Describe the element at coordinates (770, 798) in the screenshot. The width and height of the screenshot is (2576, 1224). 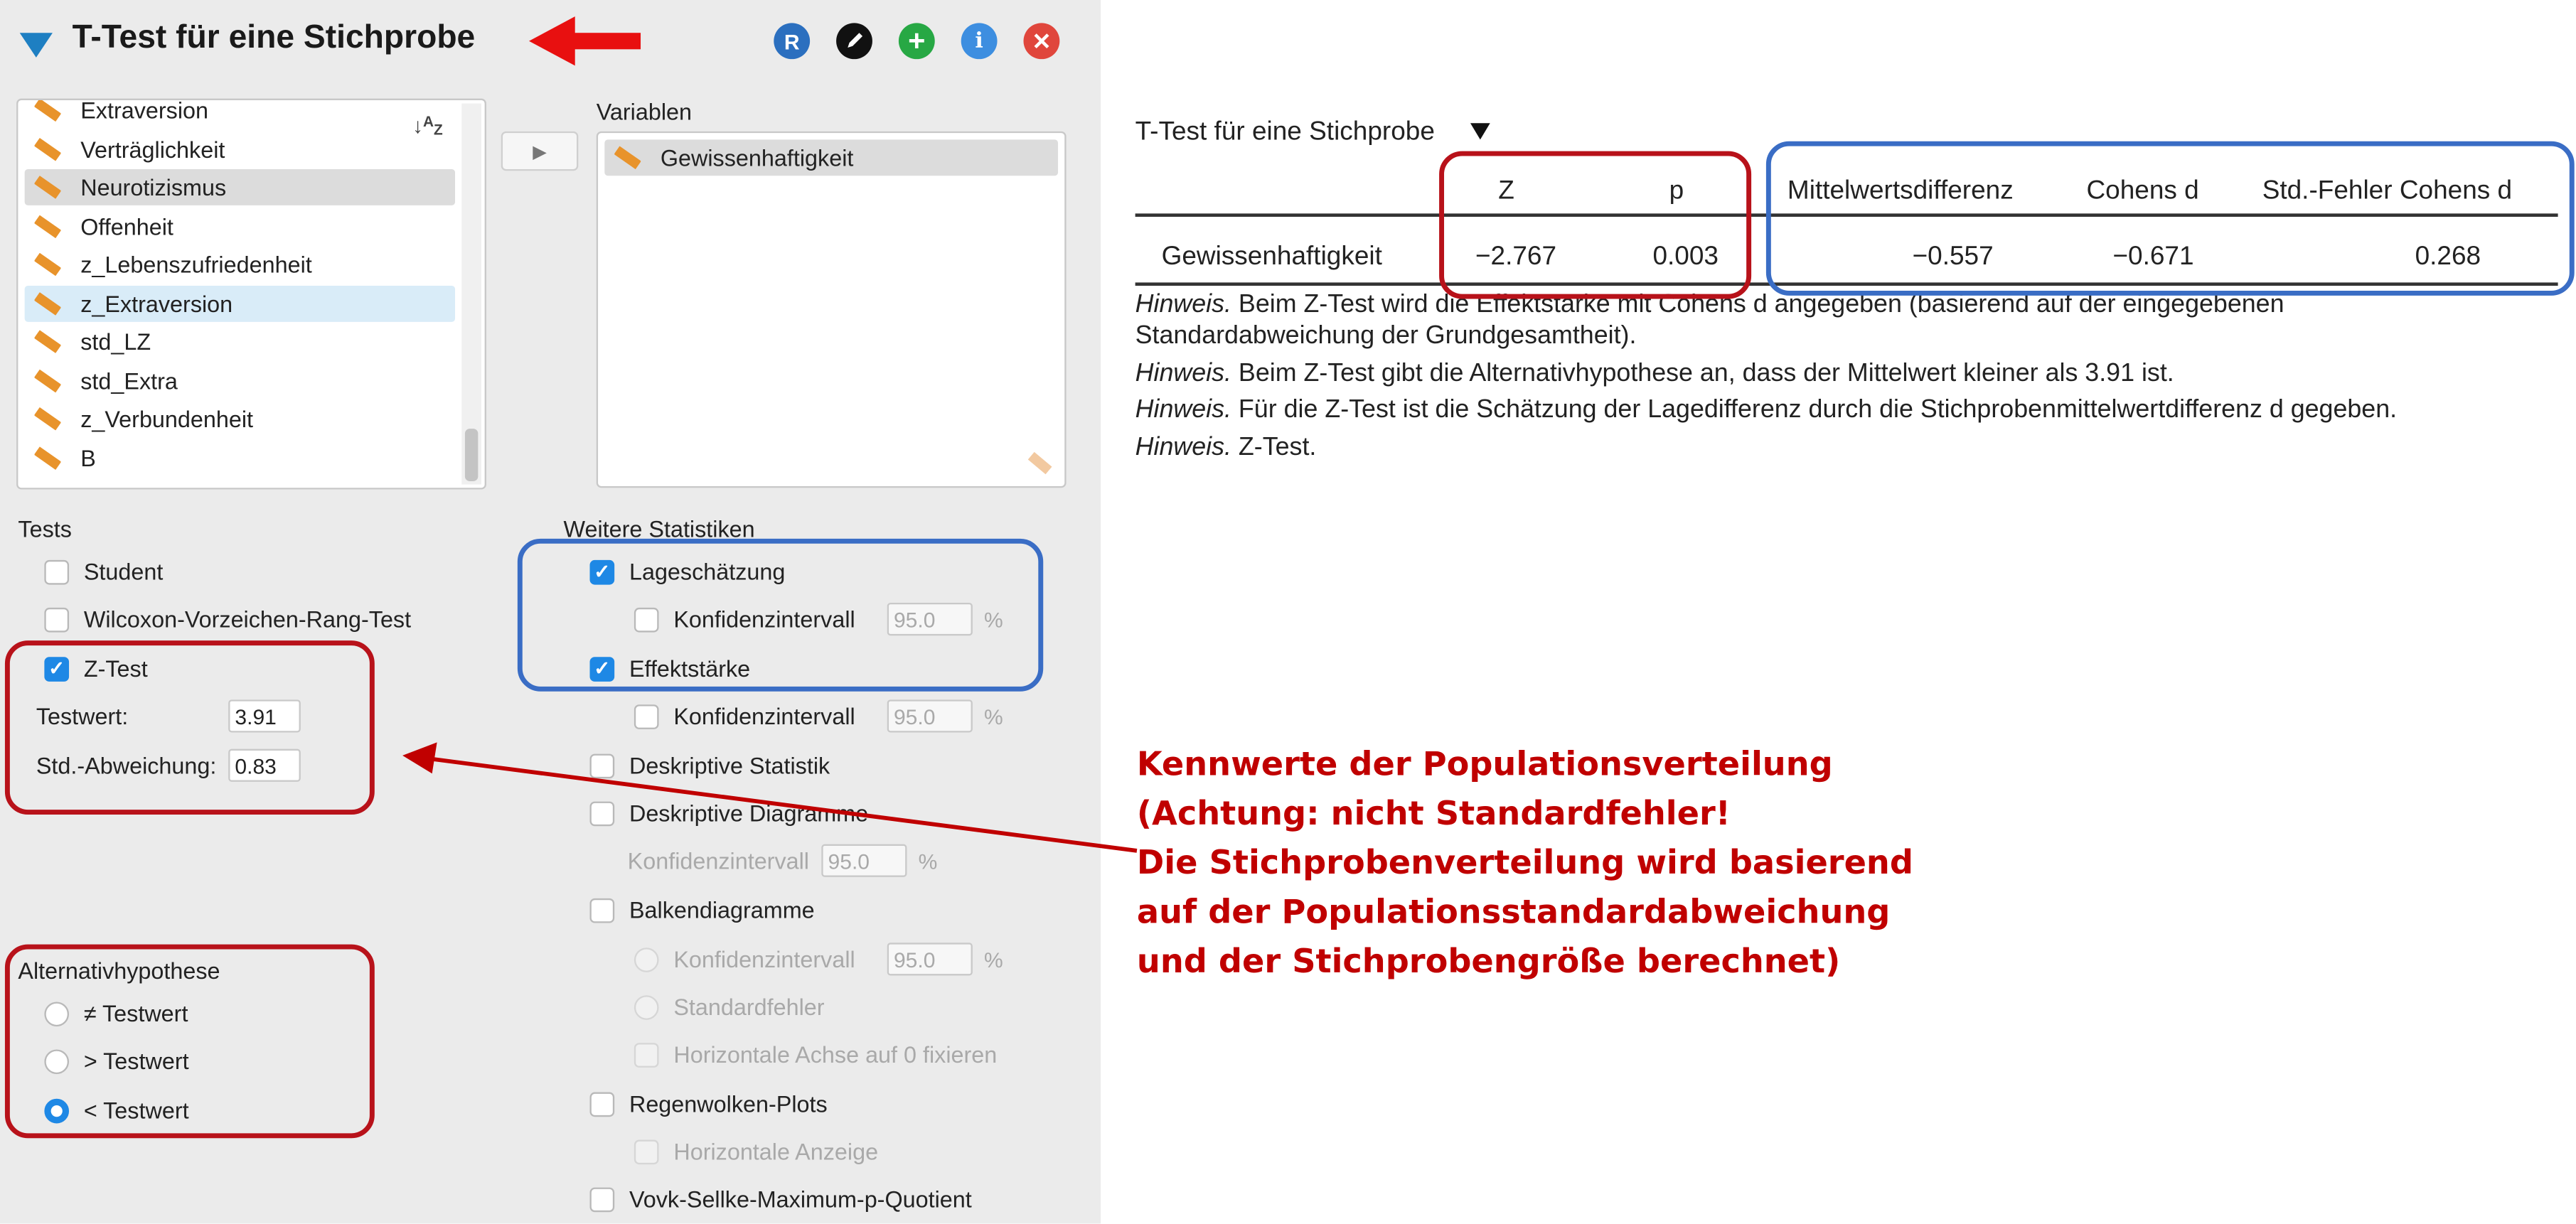
I see `annotation-arrow-icon` at that location.